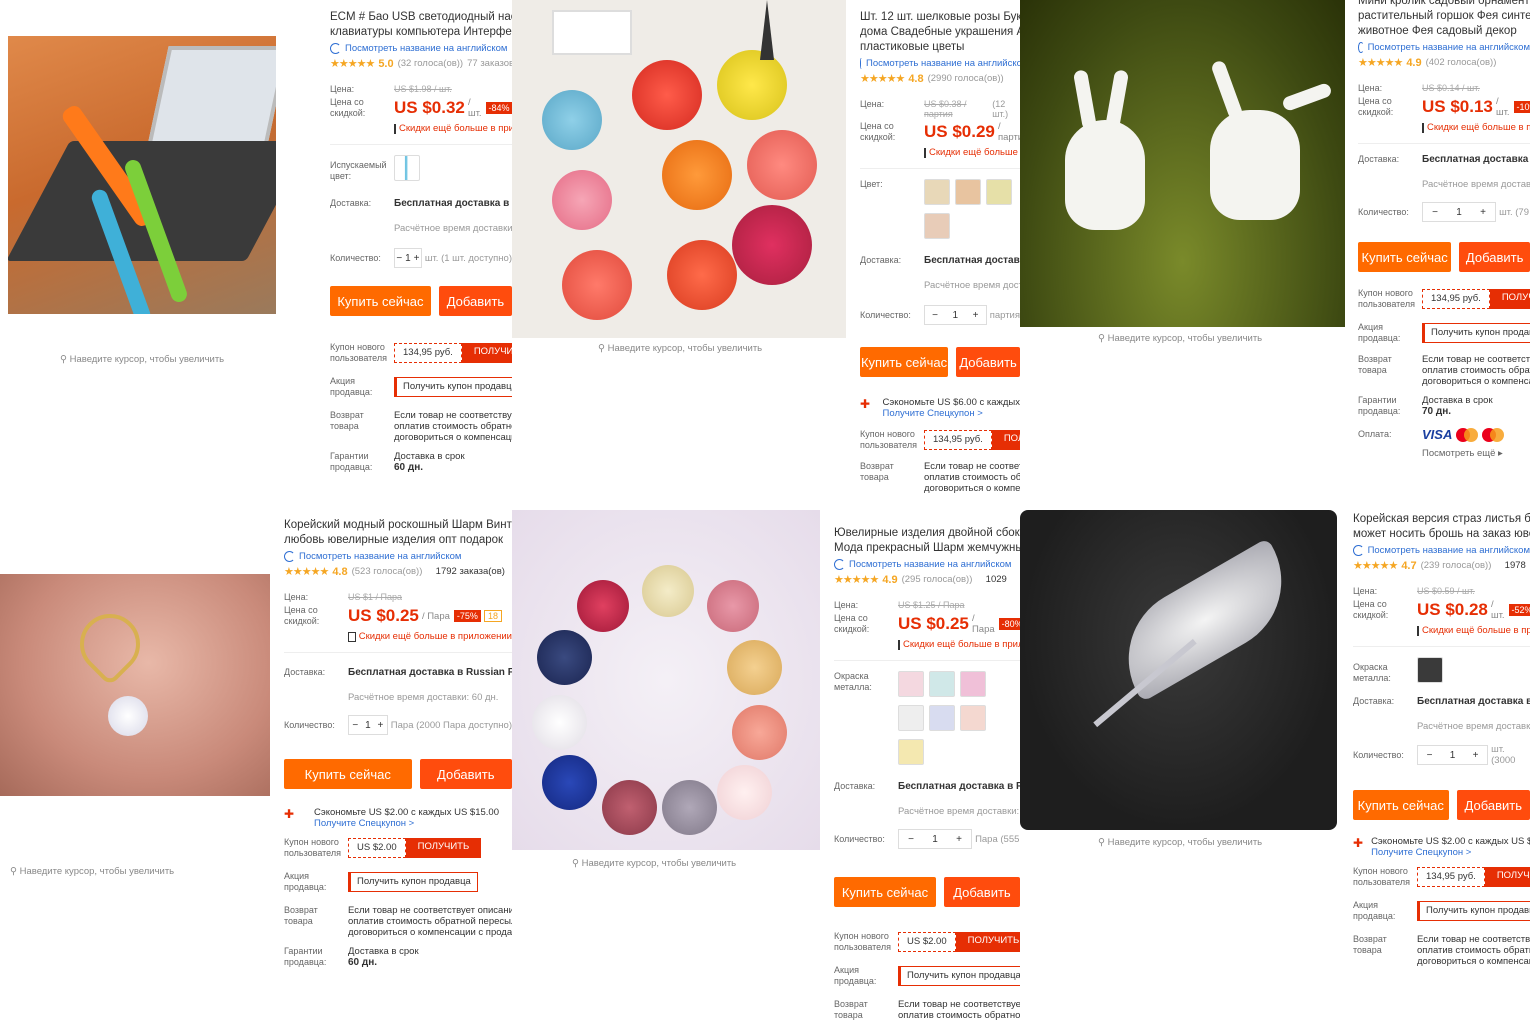  What do you see at coordinates (679, 169) in the screenshot?
I see `product-image-silk-roses` at bounding box center [679, 169].